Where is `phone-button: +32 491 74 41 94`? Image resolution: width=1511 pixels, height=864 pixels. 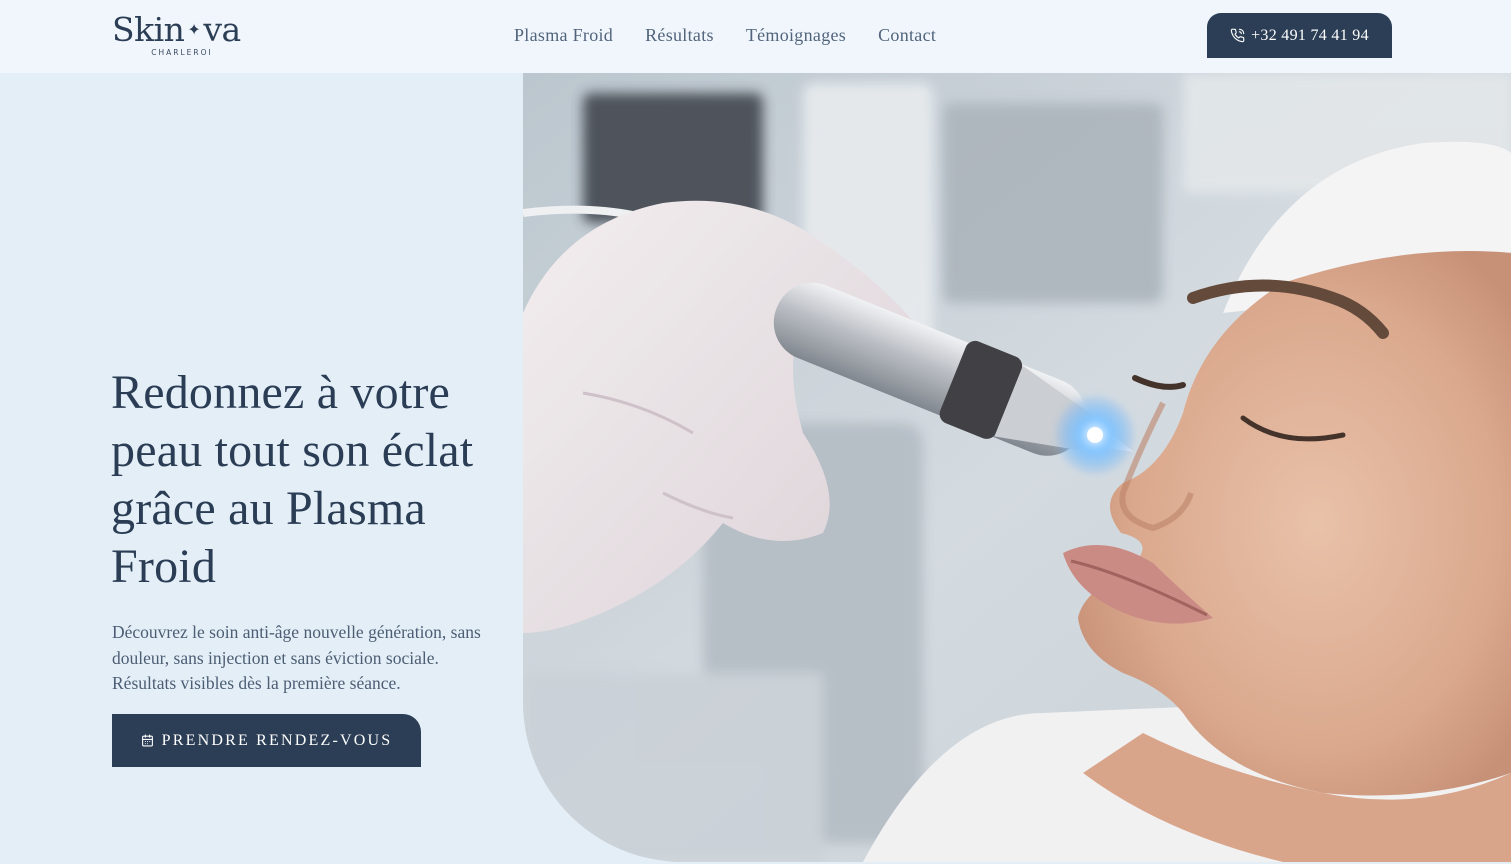
phone-button: +32 491 74 41 94 is located at coordinates (1299, 35).